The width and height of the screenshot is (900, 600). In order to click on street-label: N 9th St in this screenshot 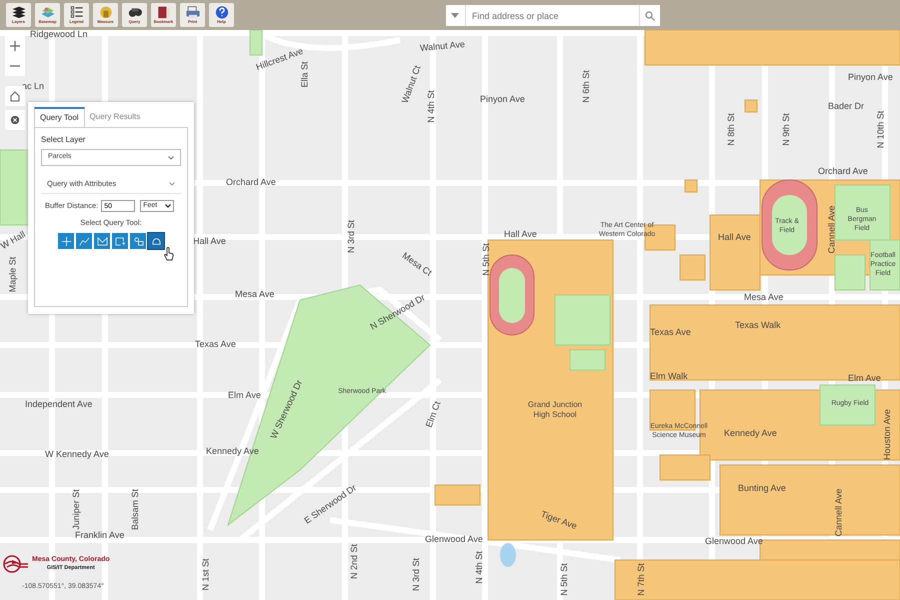, I will do `click(786, 129)`.